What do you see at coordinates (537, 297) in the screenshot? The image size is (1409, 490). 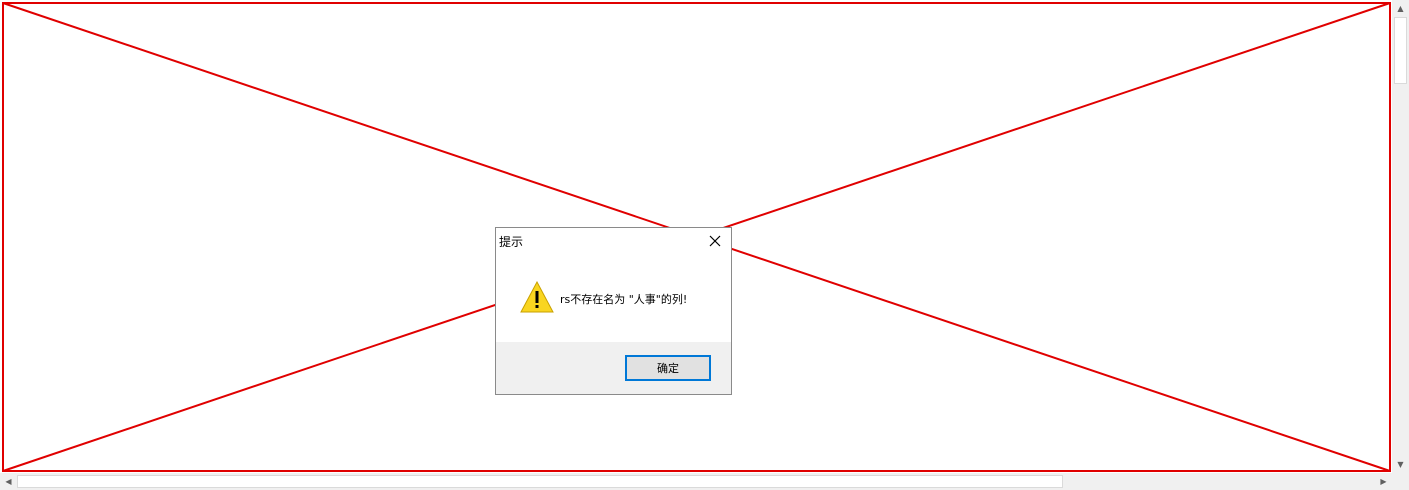 I see `warning-icon` at bounding box center [537, 297].